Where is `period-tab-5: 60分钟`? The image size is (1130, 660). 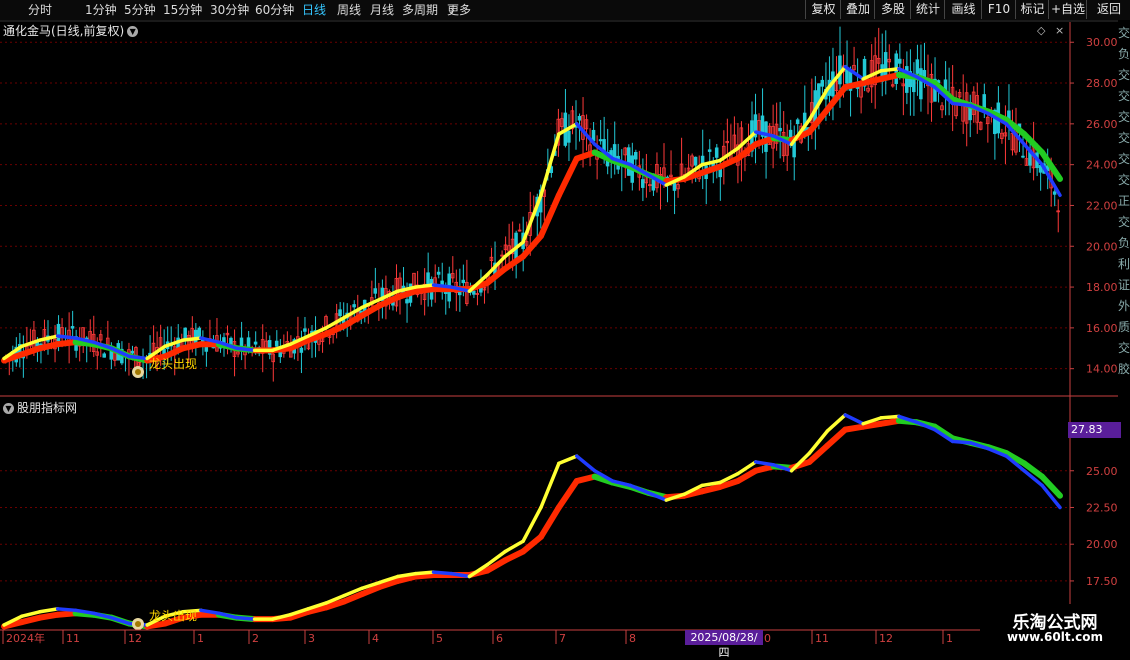 period-tab-5: 60分钟 is located at coordinates (274, 10).